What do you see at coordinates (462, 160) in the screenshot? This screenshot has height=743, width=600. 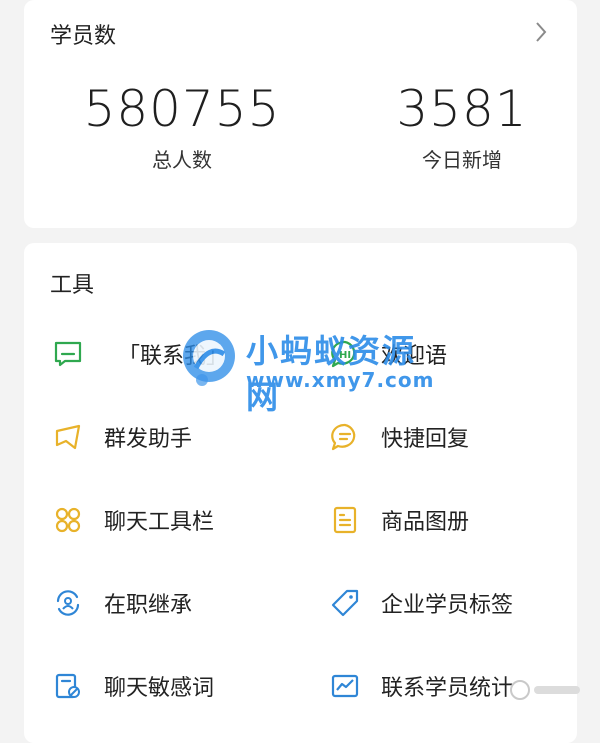 I see `new-today-label: 今日新增` at bounding box center [462, 160].